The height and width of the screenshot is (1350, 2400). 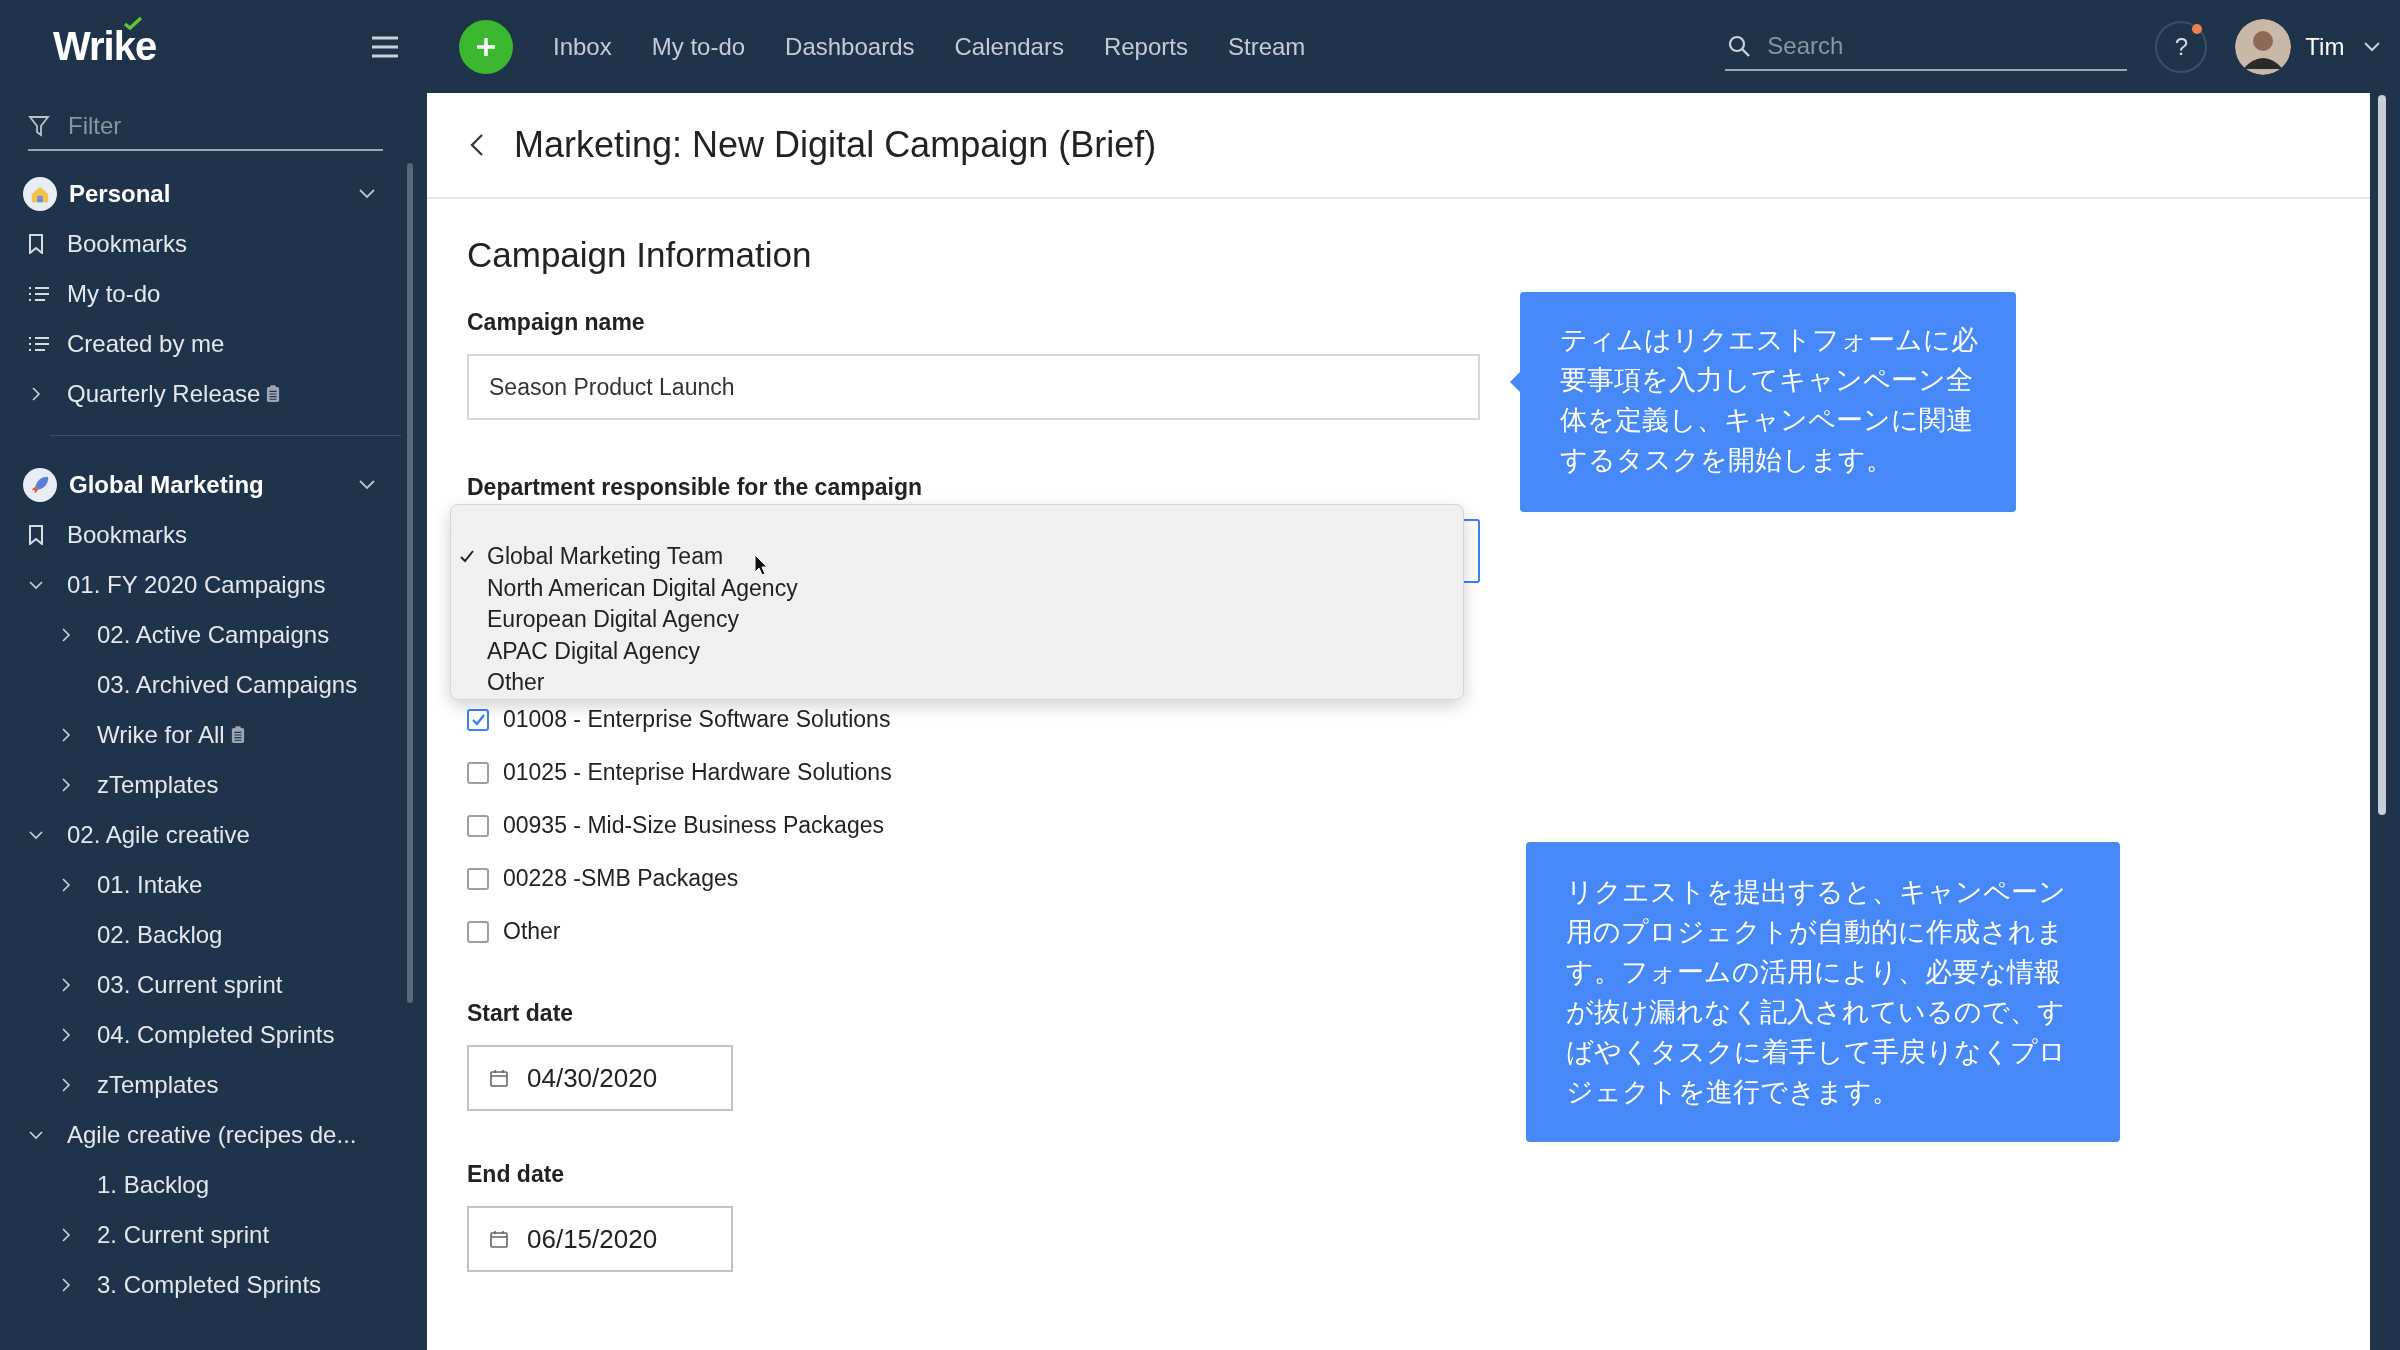 What do you see at coordinates (850, 46) in the screenshot?
I see `nav-link: Dashboards` at bounding box center [850, 46].